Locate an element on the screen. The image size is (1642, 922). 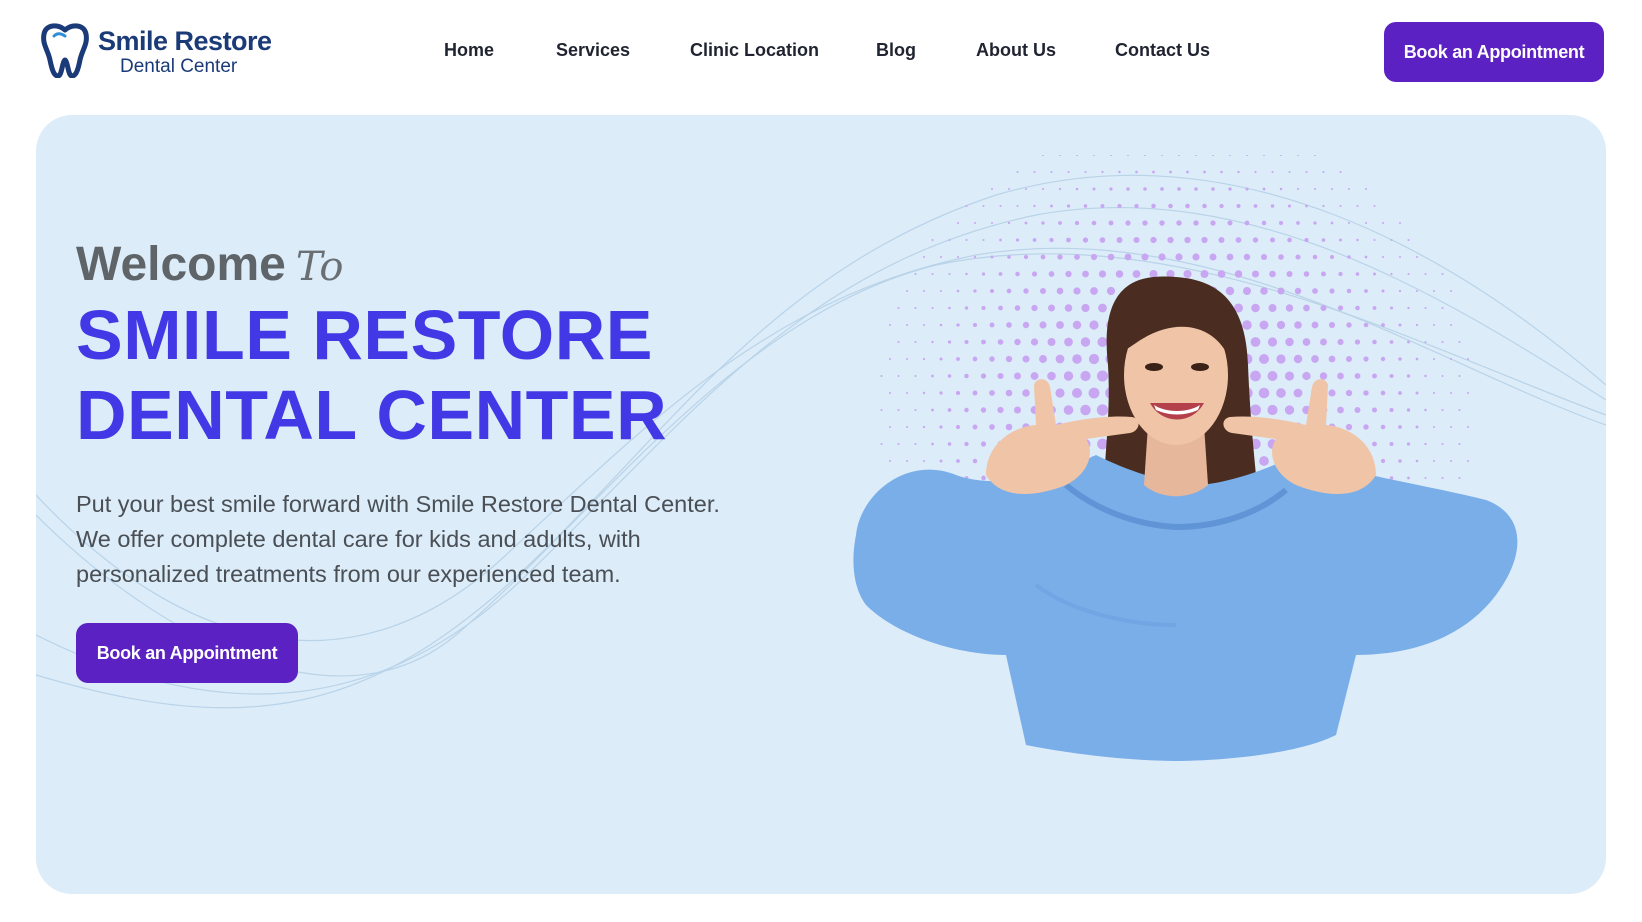
hero-title-line-2: DENTAL CENTER is located at coordinates (372, 415).